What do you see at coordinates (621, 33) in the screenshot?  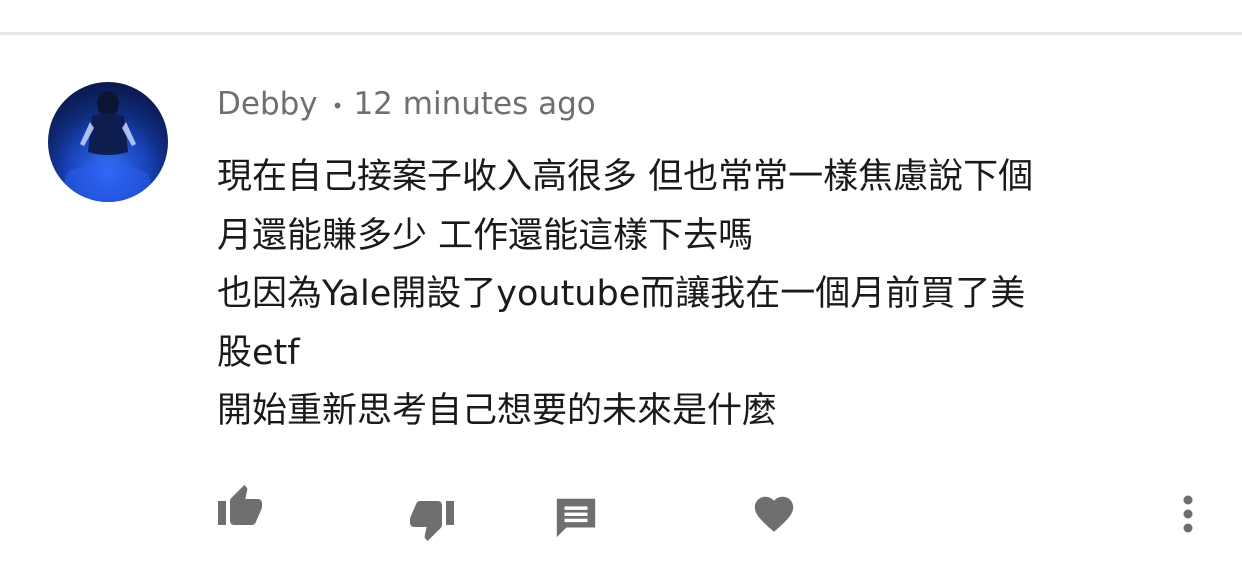 I see `top-divider` at bounding box center [621, 33].